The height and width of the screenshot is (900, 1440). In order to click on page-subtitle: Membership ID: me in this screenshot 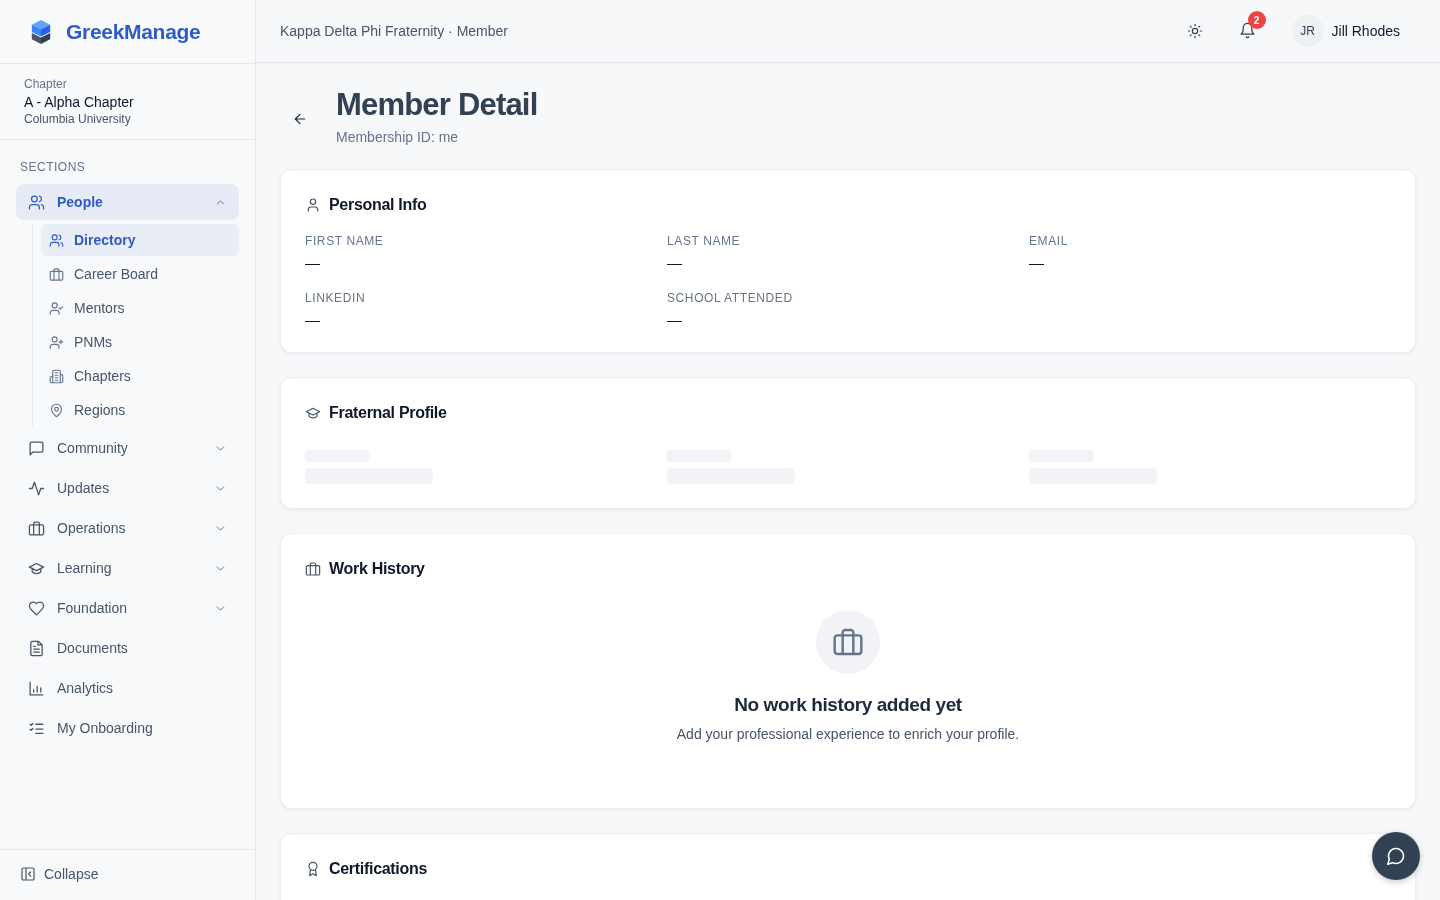, I will do `click(398, 136)`.